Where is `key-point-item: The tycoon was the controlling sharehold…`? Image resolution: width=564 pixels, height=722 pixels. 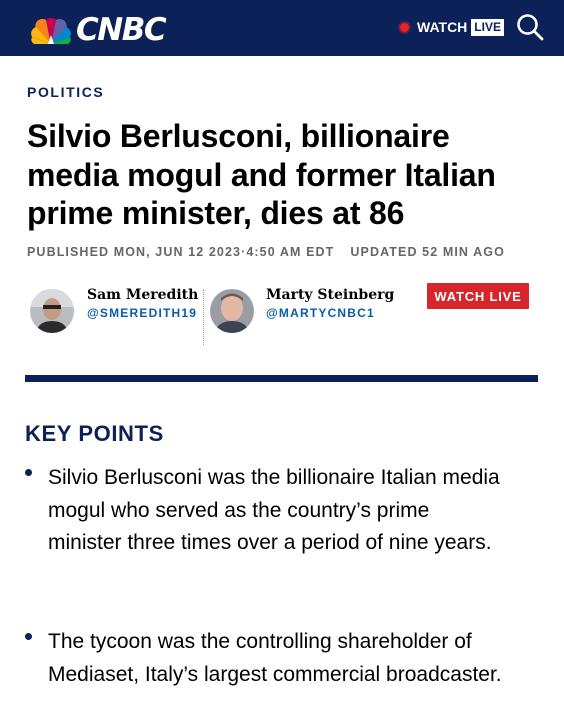 key-point-item: The tycoon was the controlling sharehold… is located at coordinates (275, 658).